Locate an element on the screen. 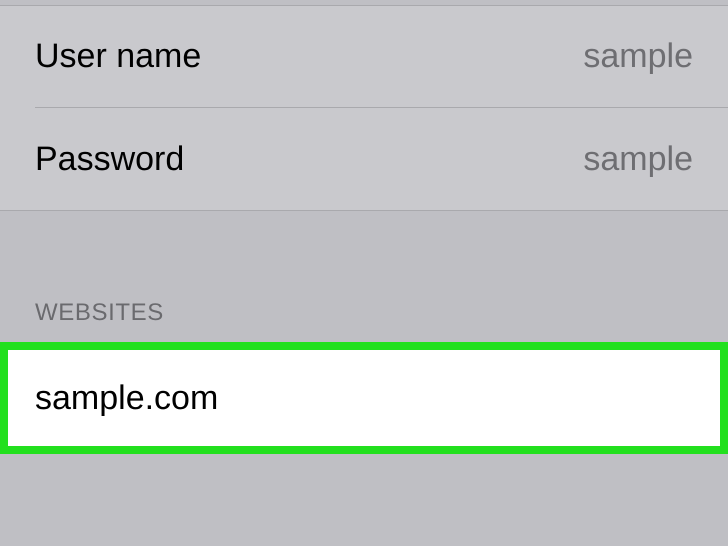 The image size is (728, 546). section-header: WEBSITES is located at coordinates (99, 313).